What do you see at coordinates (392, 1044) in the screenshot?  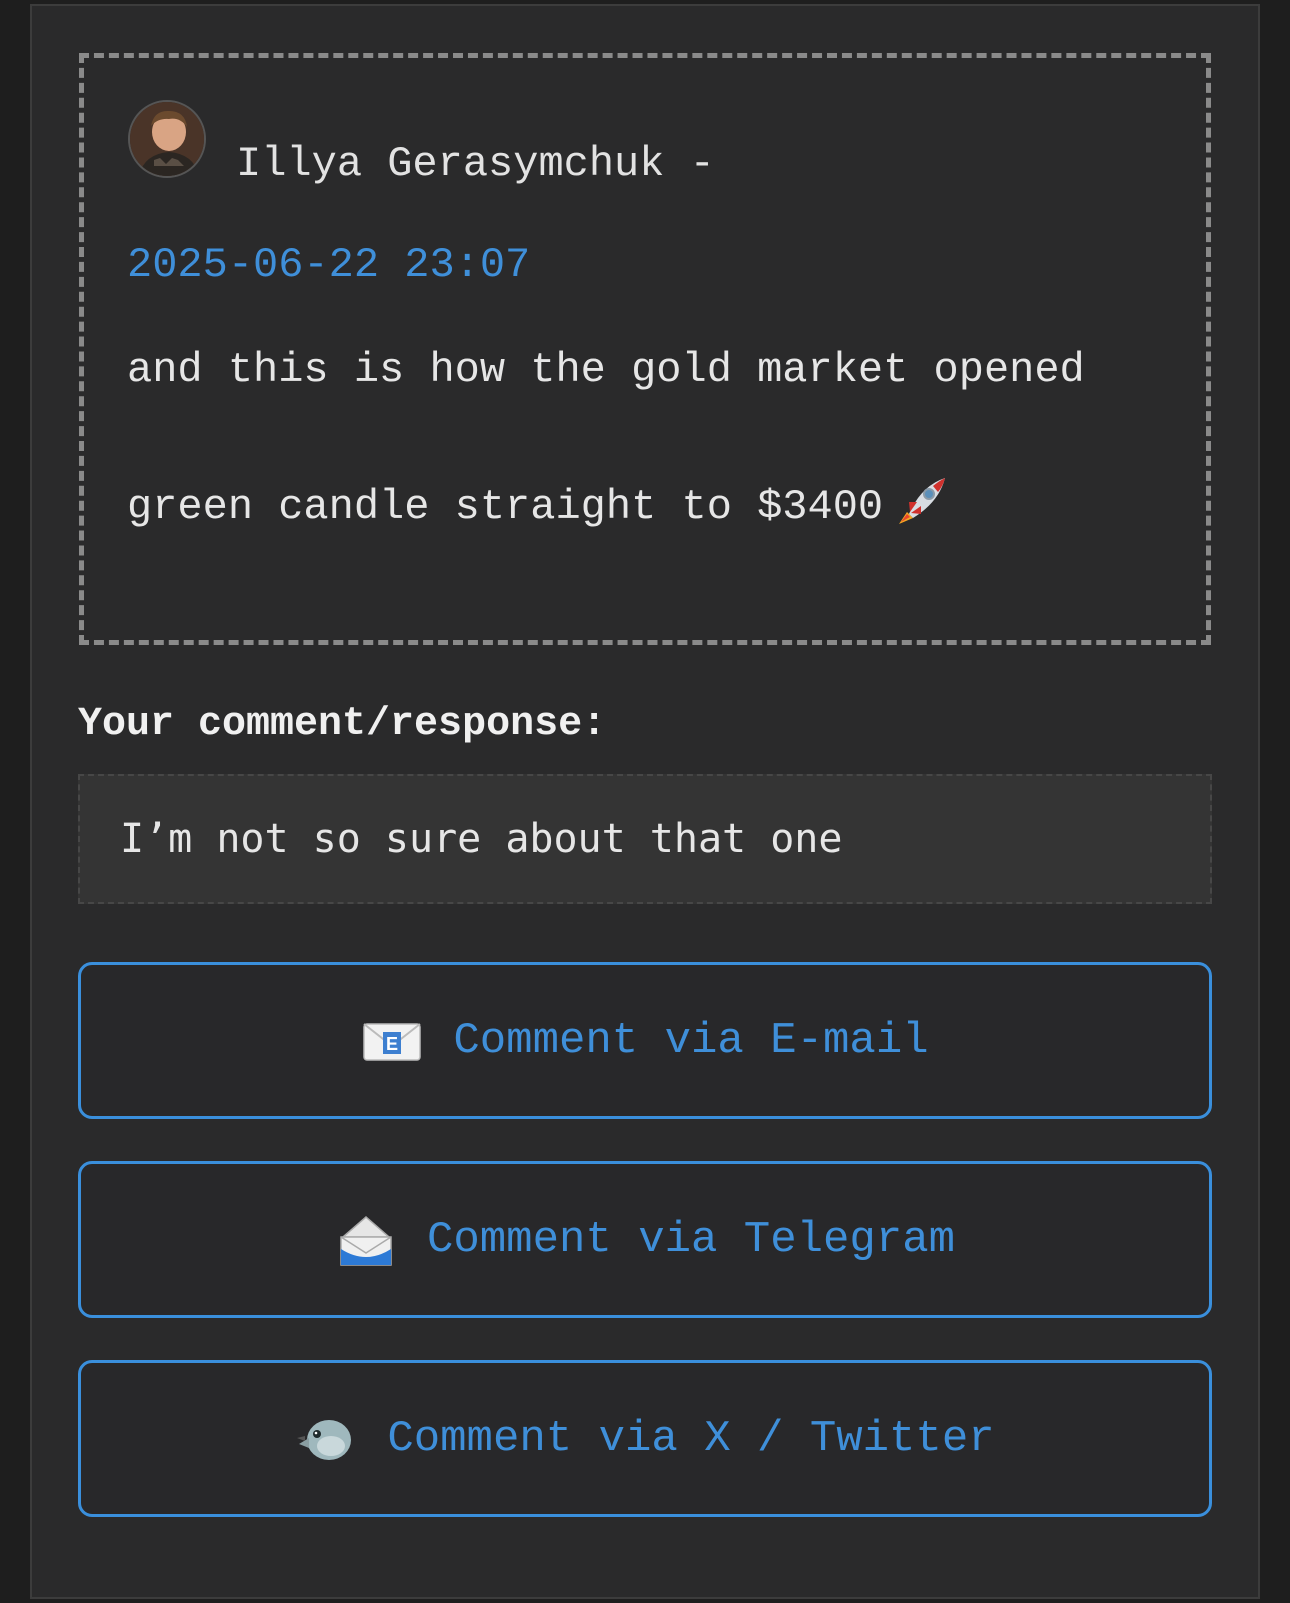 I see `svg-text: E` at bounding box center [392, 1044].